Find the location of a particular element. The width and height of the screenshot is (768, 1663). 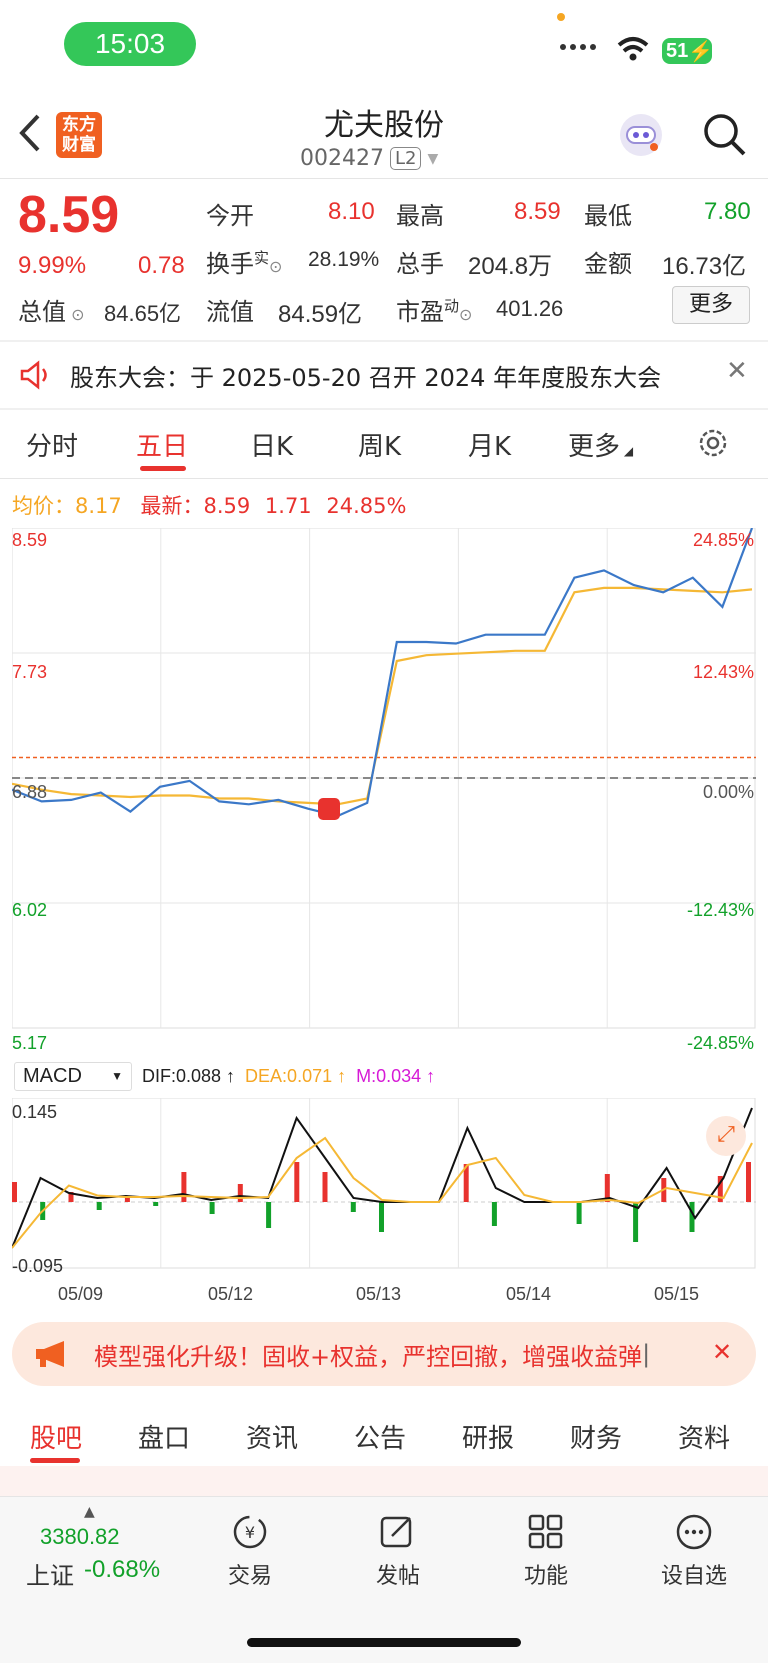

tab-daily-k: 日K is located at coordinates (271, 444).